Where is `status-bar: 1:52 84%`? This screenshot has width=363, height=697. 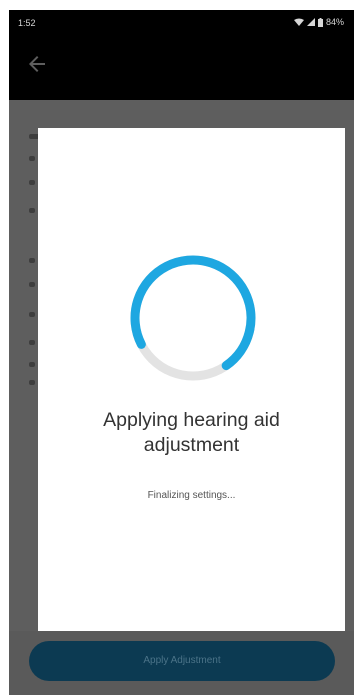
status-bar: 1:52 84% is located at coordinates (181, 23).